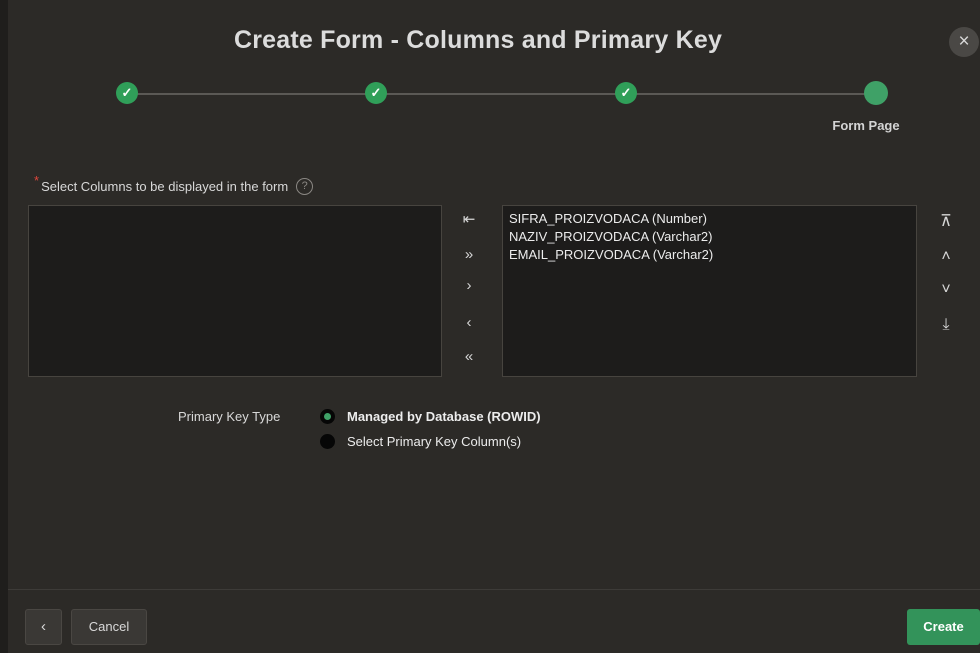 The width and height of the screenshot is (980, 653). I want to click on close-icon: ×, so click(964, 41).